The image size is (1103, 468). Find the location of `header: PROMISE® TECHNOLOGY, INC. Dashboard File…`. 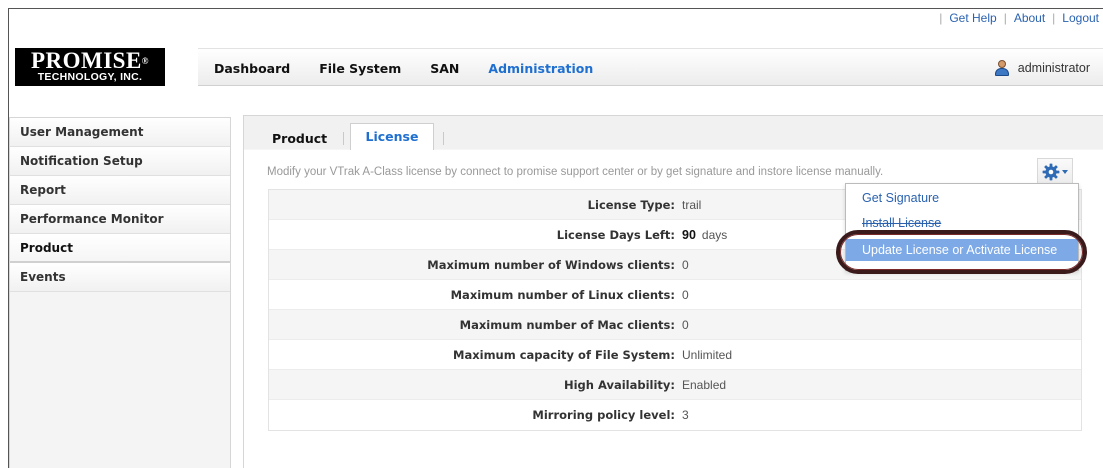

header: PROMISE® TECHNOLOGY, INC. Dashboard File… is located at coordinates (556, 63).